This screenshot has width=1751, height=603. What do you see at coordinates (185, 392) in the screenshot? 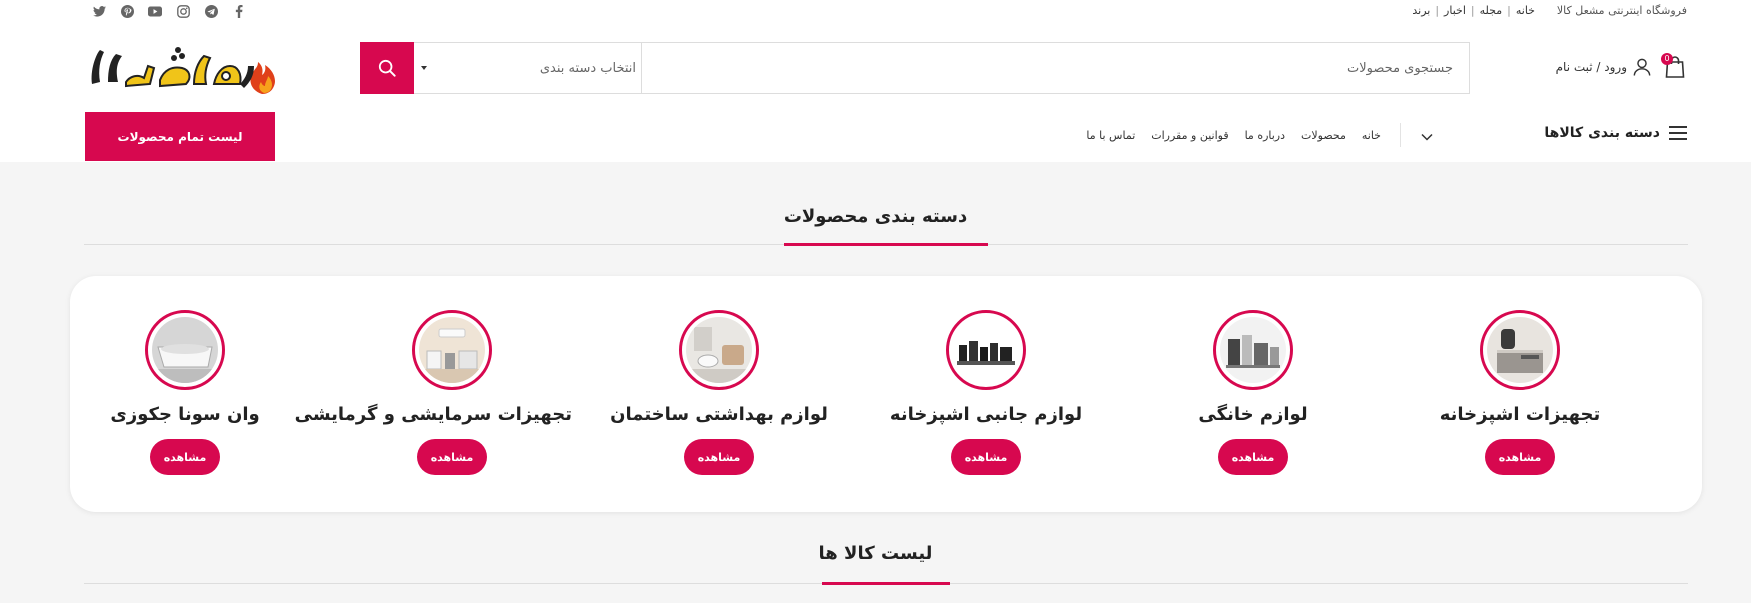
I see `category-item: وان سونا جکوزی مشاهده` at bounding box center [185, 392].